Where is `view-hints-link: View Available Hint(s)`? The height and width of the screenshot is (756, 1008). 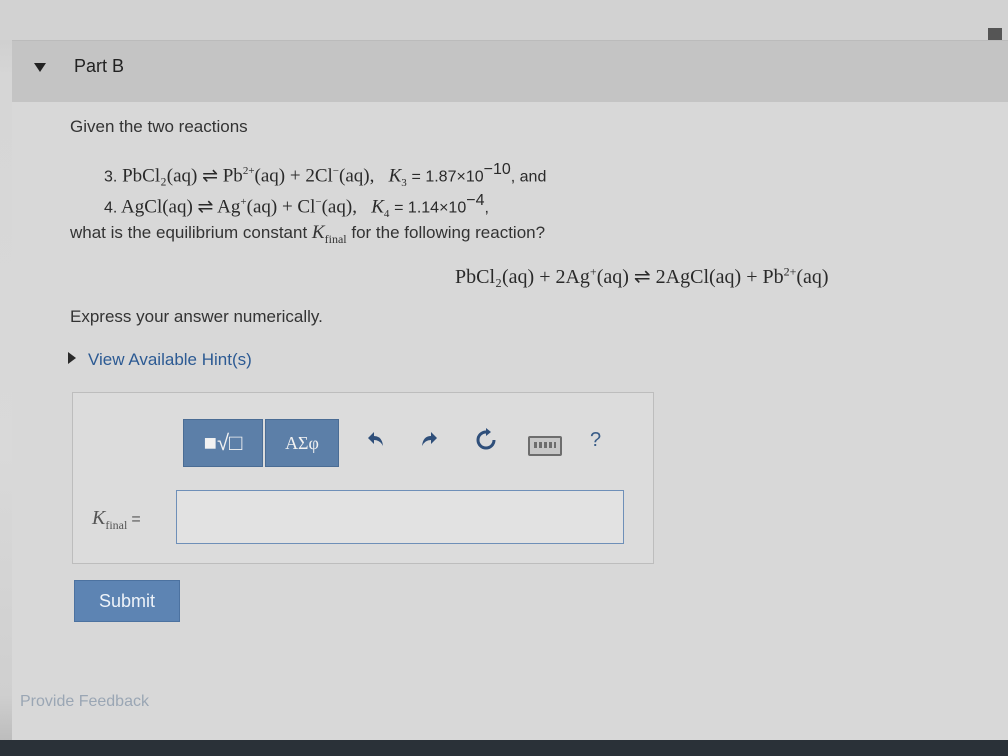
view-hints-link: View Available Hint(s) is located at coordinates (160, 360).